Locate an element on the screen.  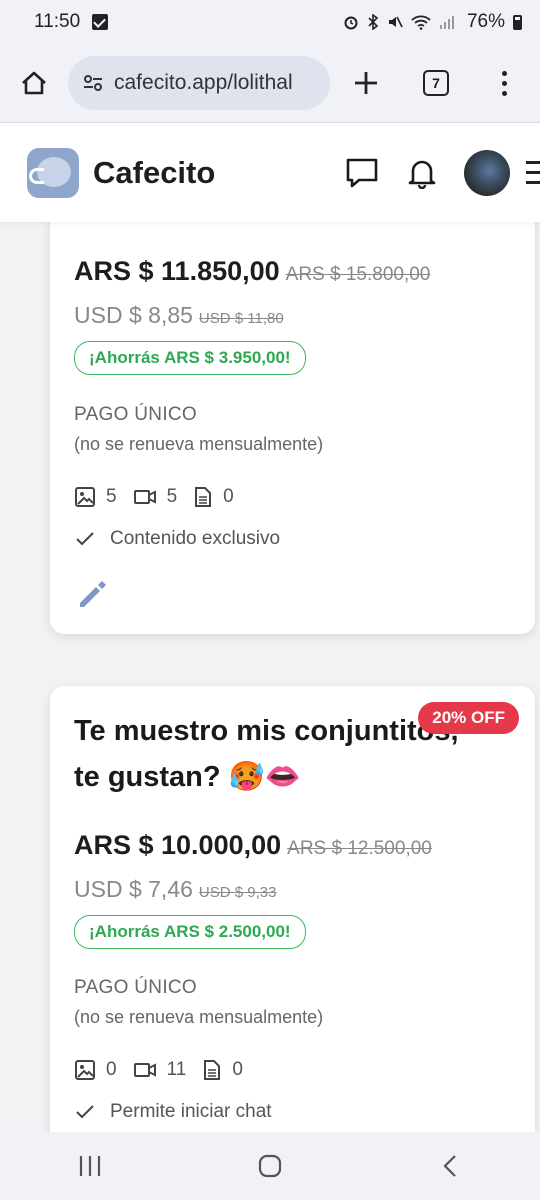
home-icon is located at coordinates (34, 83).